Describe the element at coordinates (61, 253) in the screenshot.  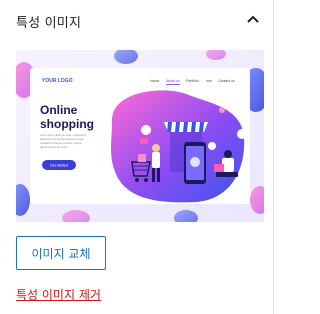
I see `replace-image-button: 이미지 교체` at that location.